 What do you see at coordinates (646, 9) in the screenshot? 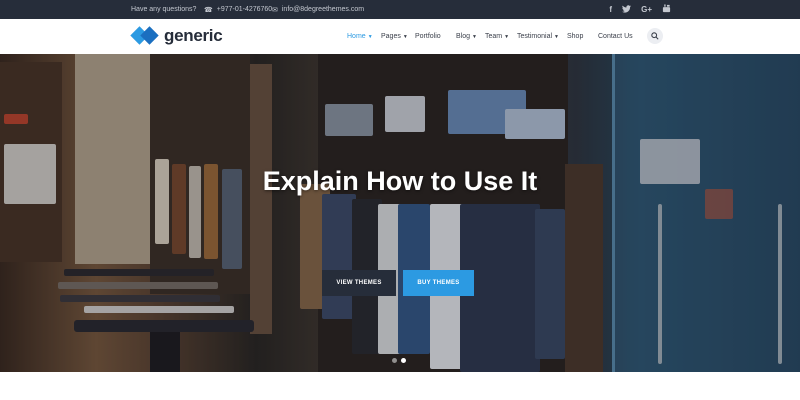
I see `google-plus-icon: G+` at bounding box center [646, 9].